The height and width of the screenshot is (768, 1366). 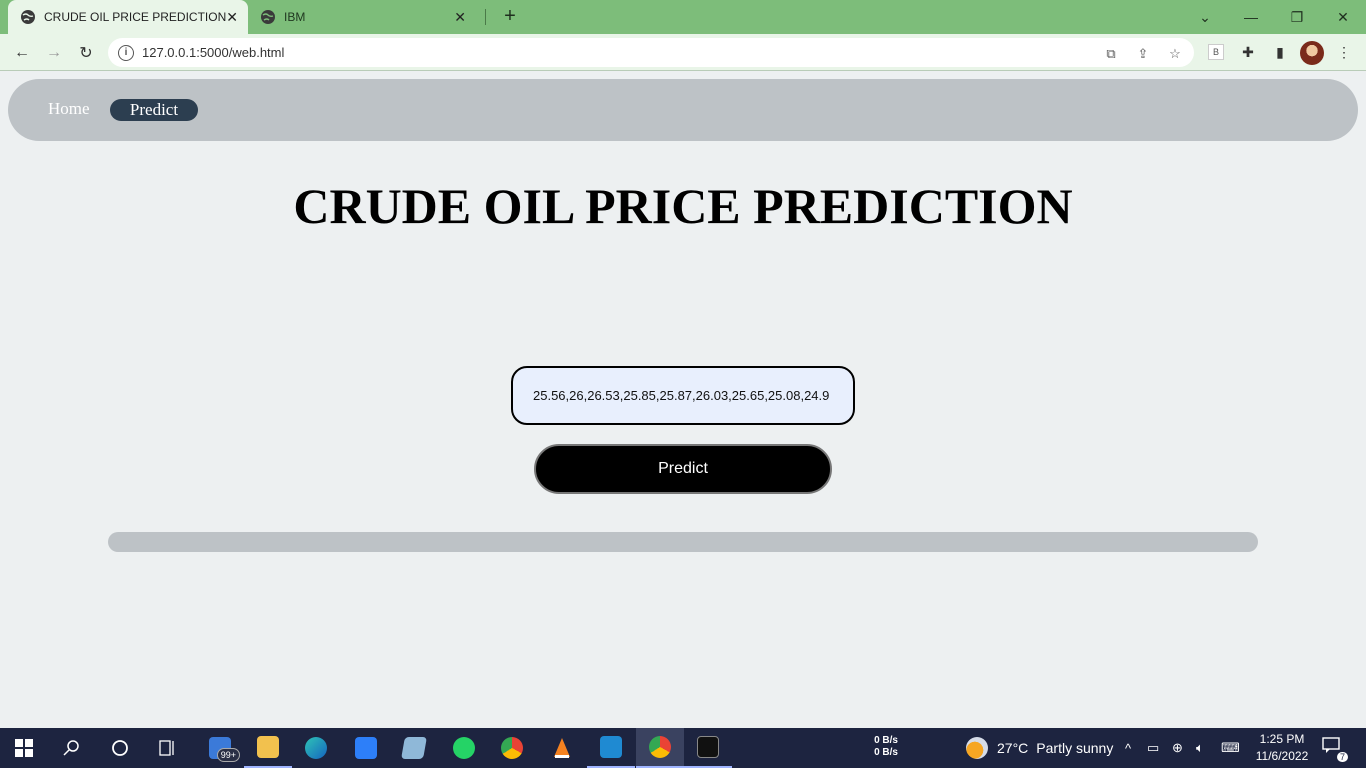 What do you see at coordinates (268, 748) in the screenshot?
I see `file-explorer-icon` at bounding box center [268, 748].